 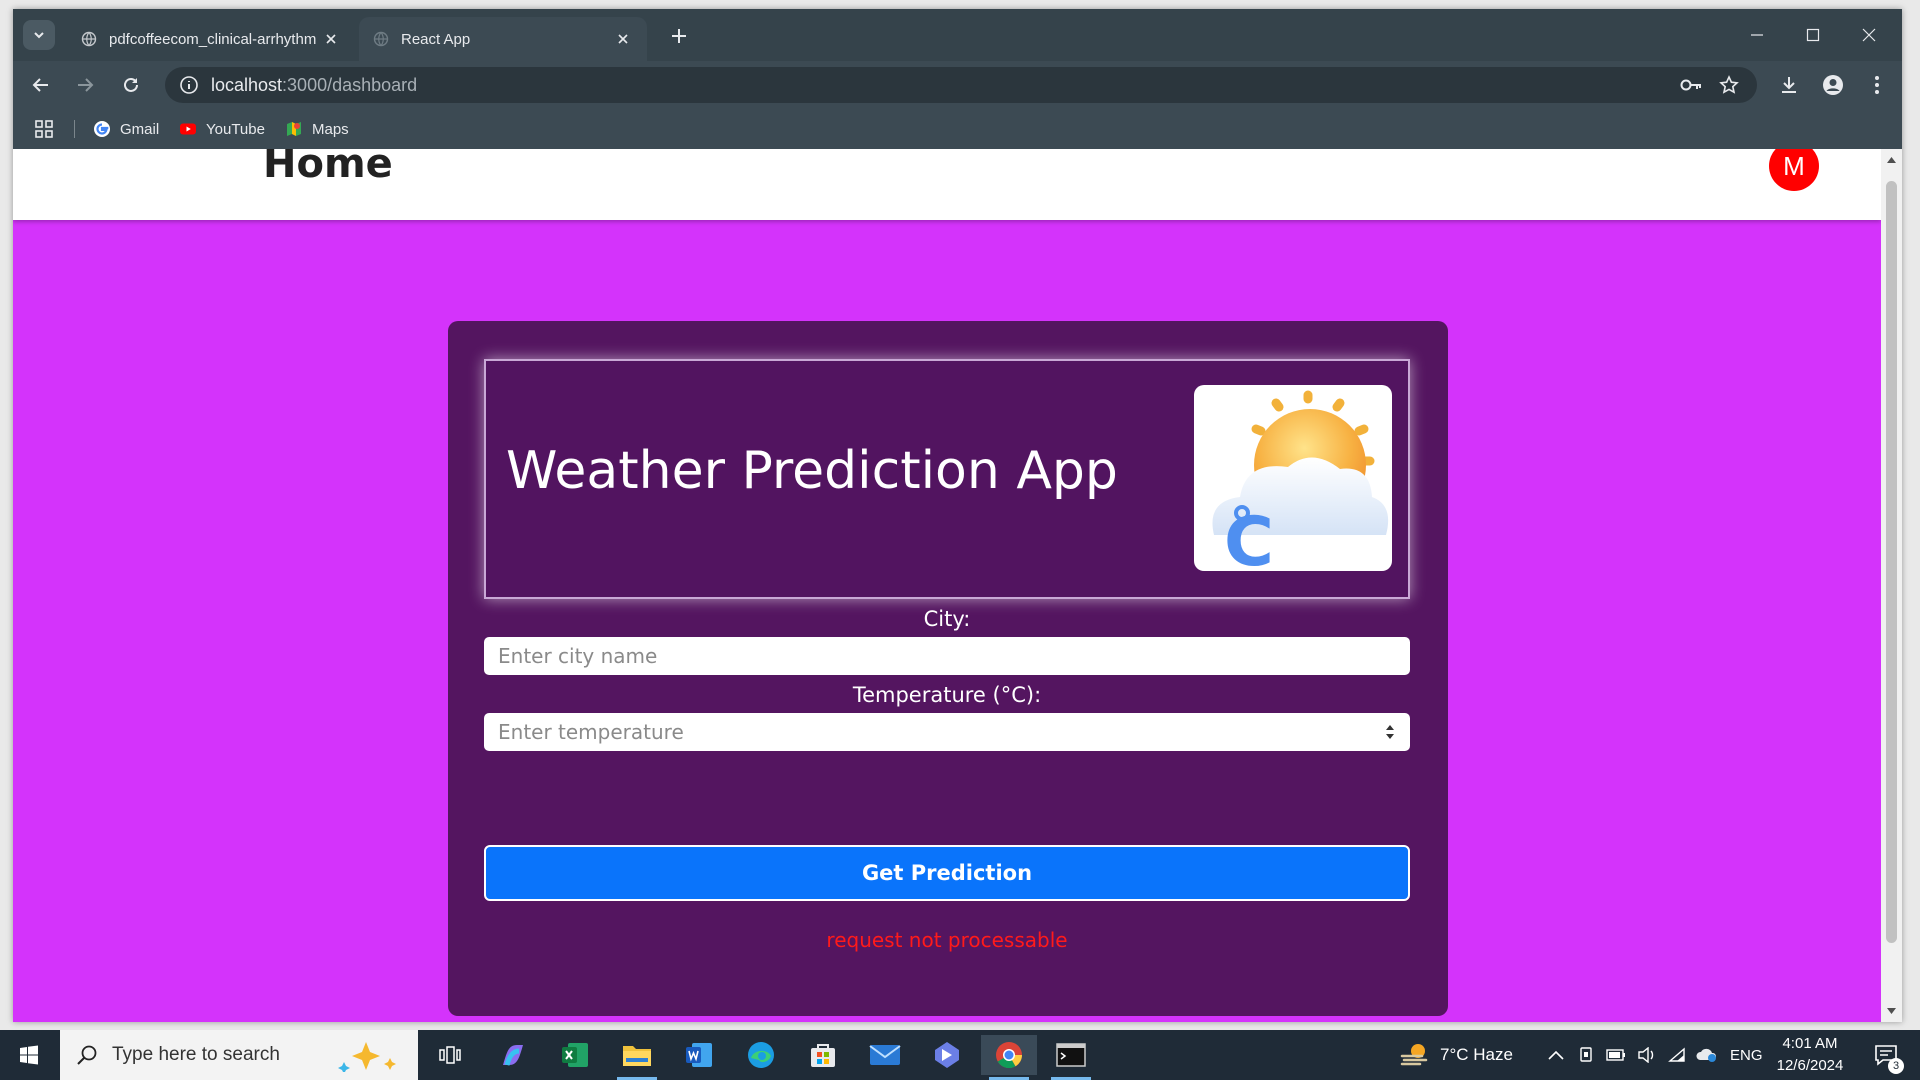 I want to click on start-button, so click(x=29, y=1055).